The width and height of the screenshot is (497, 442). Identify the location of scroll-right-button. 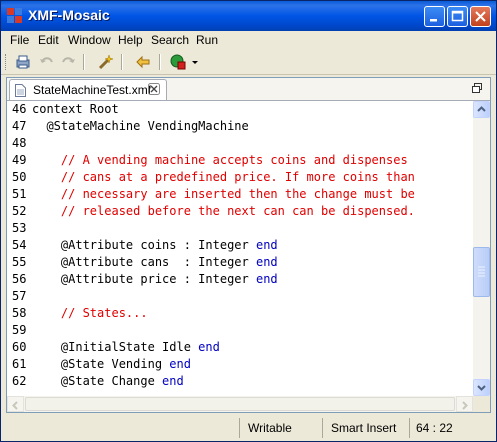
(464, 404).